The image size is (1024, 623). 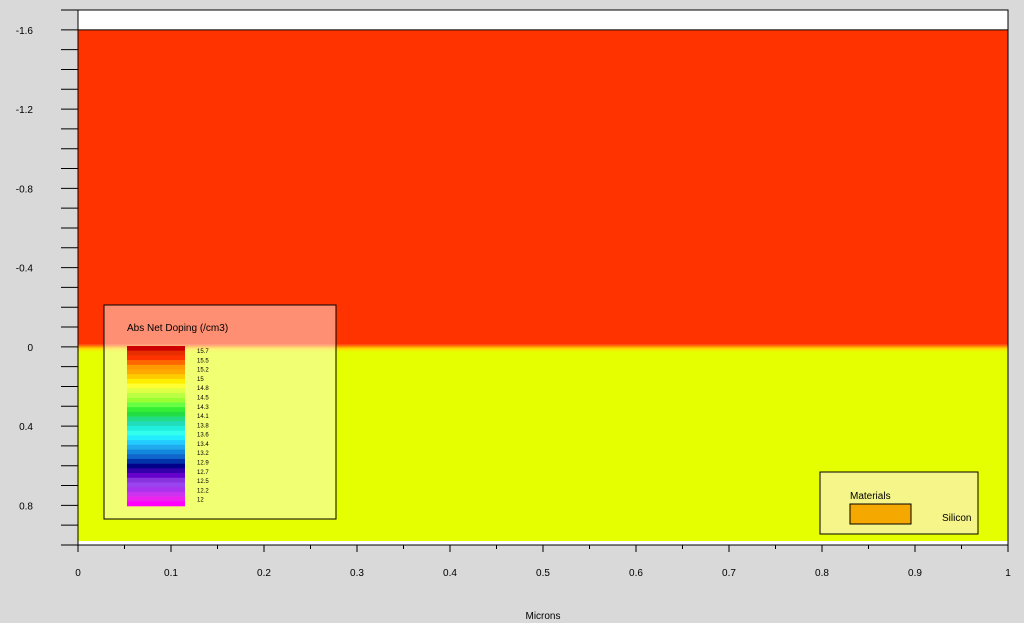 What do you see at coordinates (177, 328) in the screenshot?
I see `legend-title: Abs Net Doping (/cm3)` at bounding box center [177, 328].